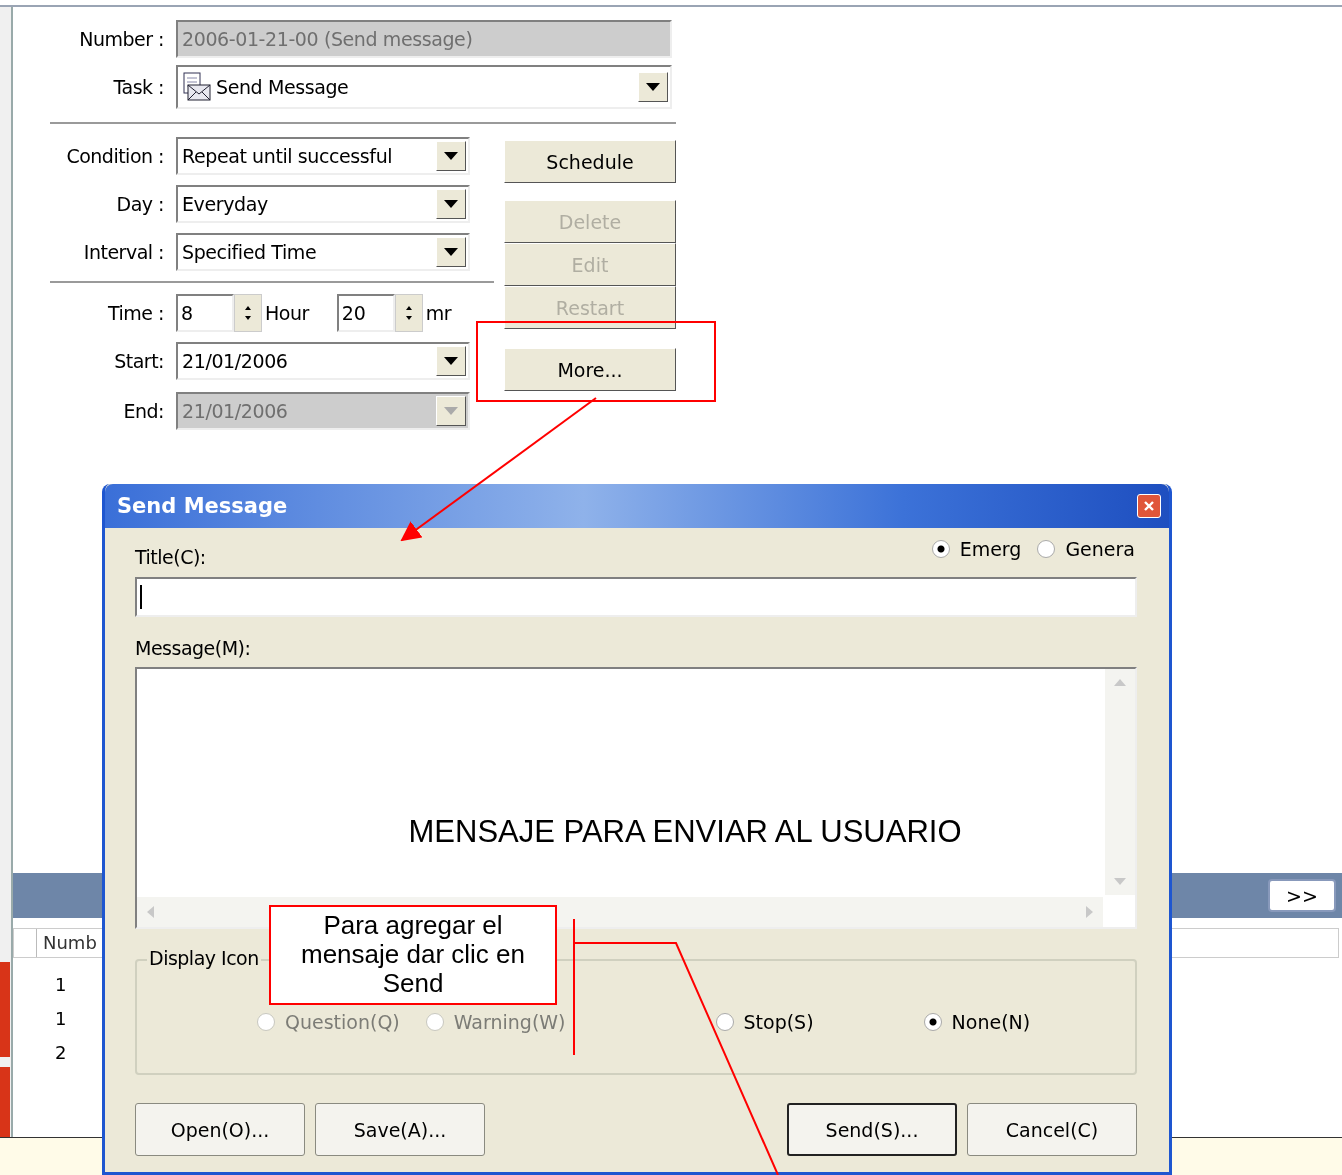  I want to click on close-icon, so click(1149, 506).